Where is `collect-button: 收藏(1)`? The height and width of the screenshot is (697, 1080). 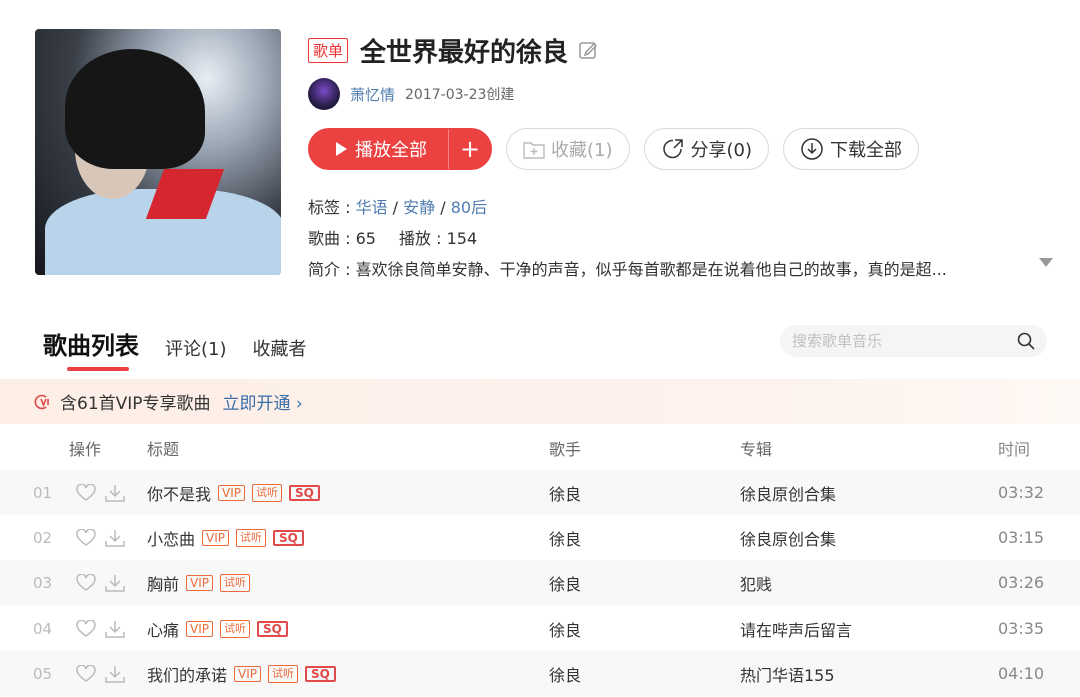
collect-button: 收藏(1) is located at coordinates (568, 149).